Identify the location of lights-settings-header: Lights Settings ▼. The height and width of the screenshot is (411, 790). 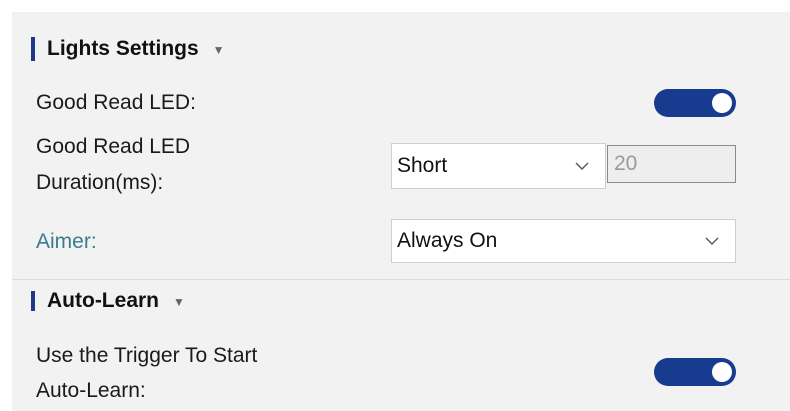
(118, 49).